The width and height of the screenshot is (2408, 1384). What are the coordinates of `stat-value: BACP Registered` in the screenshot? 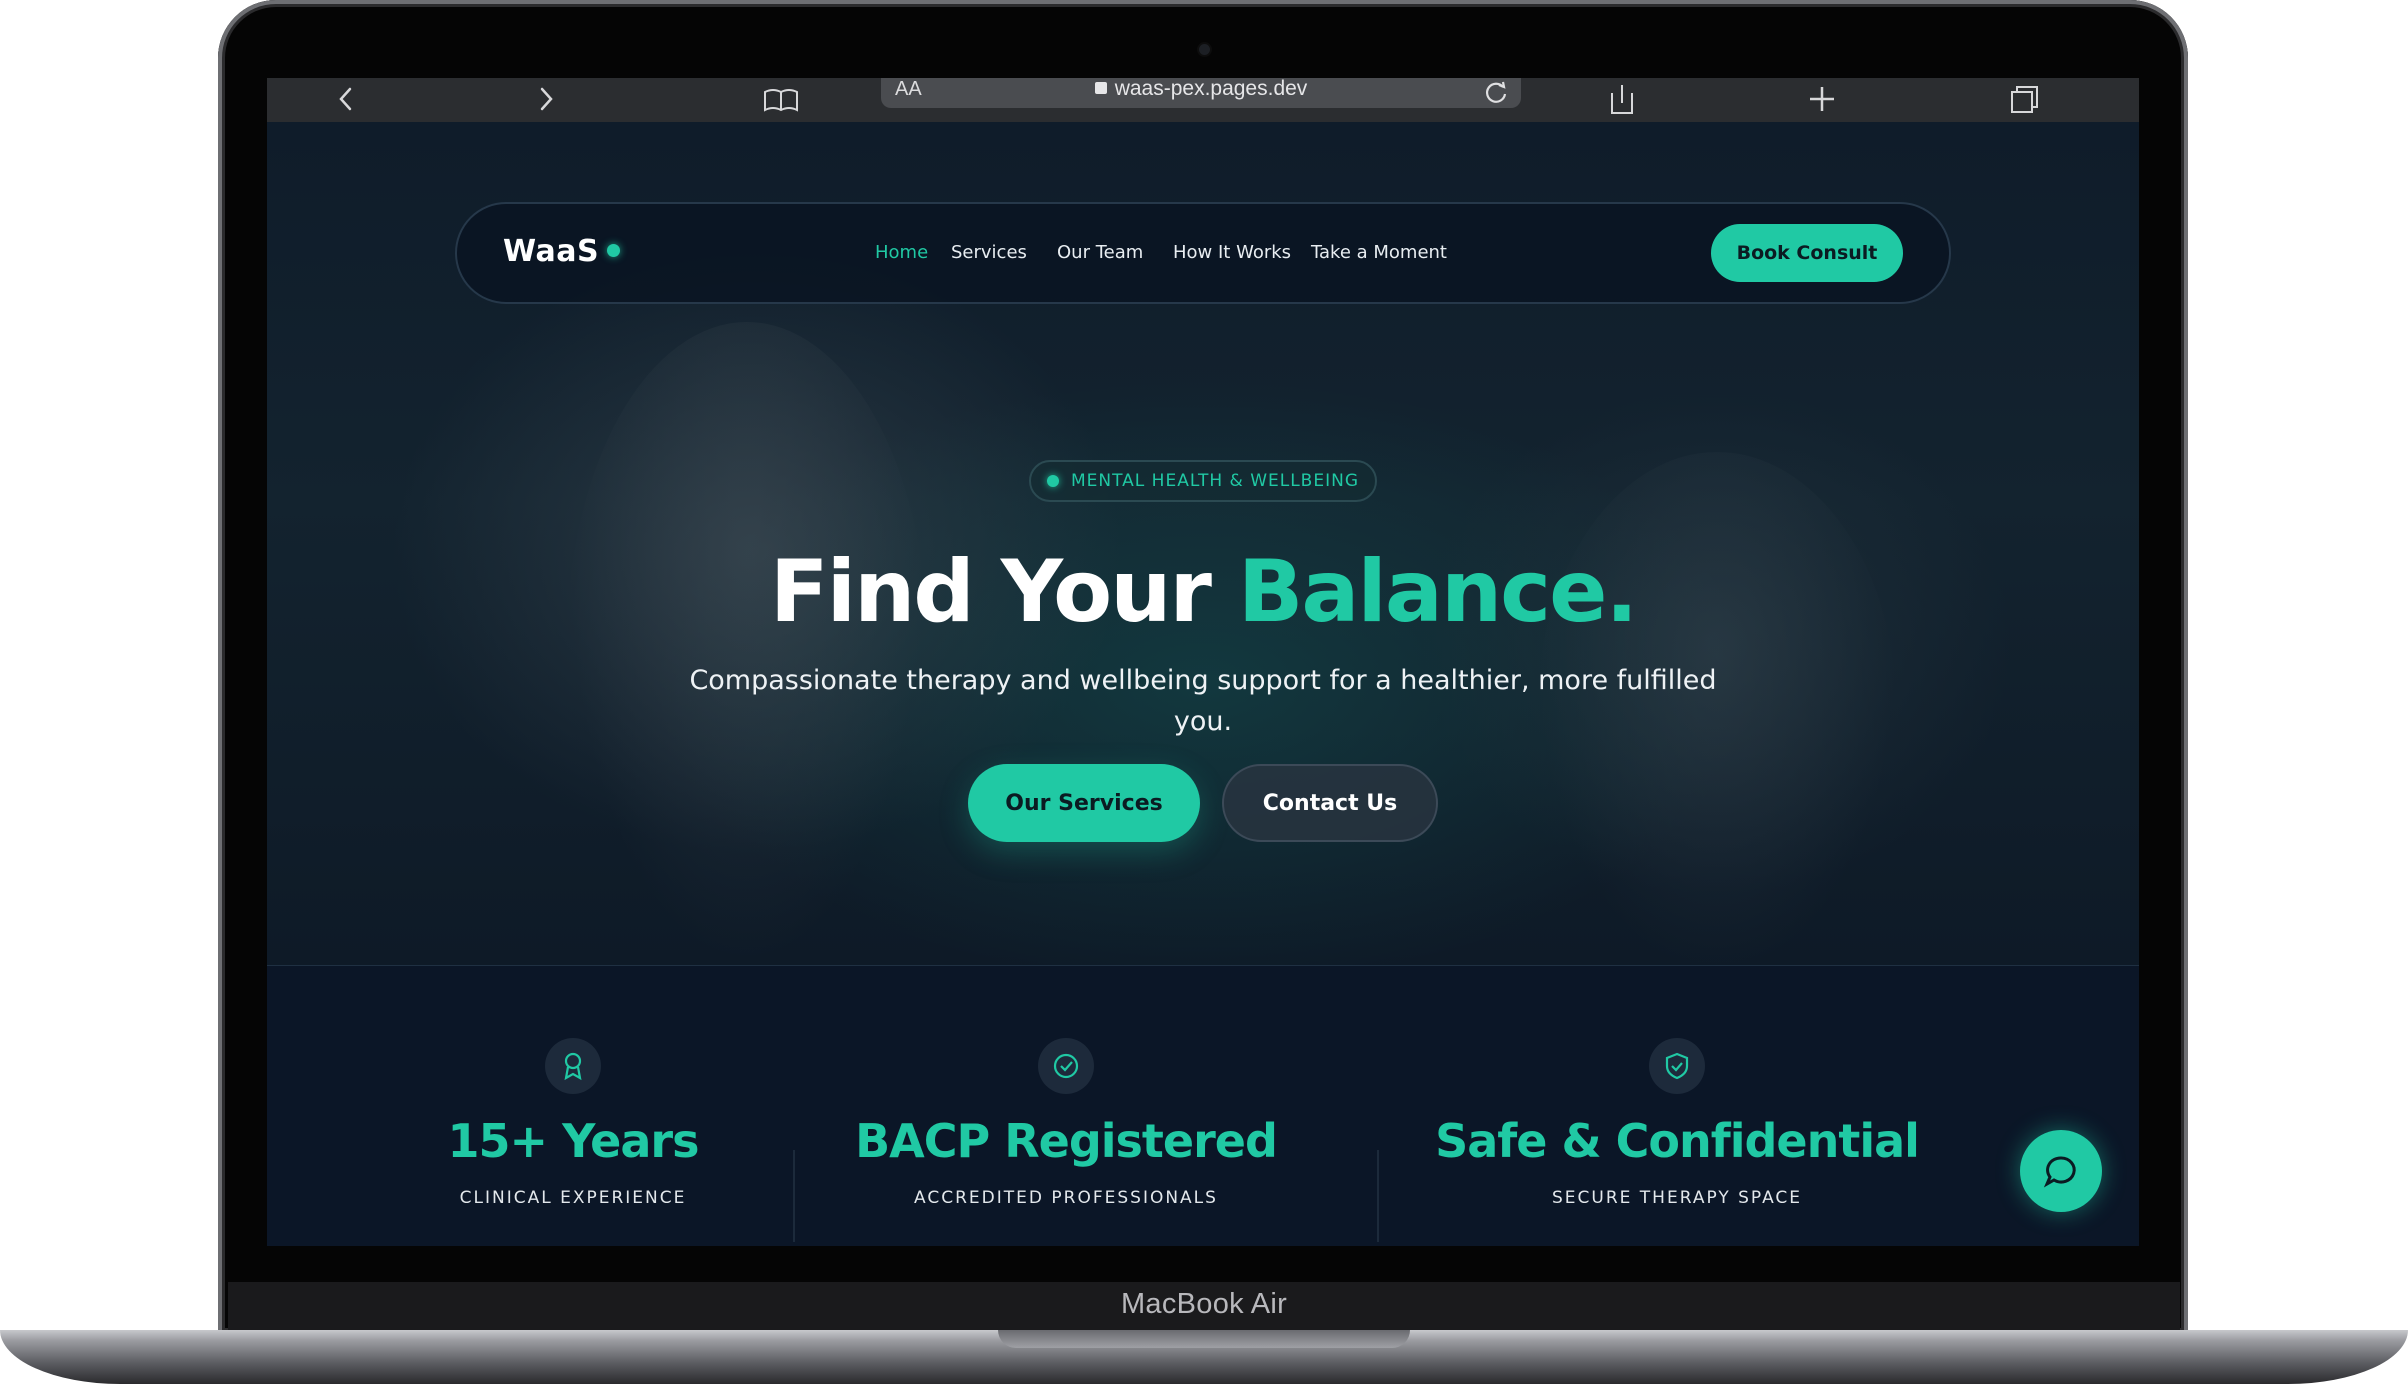 It's located at (1066, 1141).